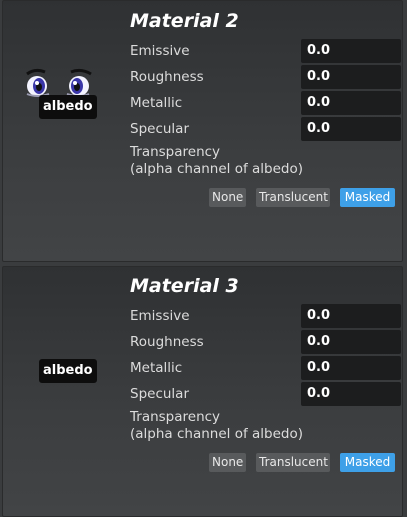 Image resolution: width=407 pixels, height=517 pixels. I want to click on material-title: Material 2, so click(184, 21).